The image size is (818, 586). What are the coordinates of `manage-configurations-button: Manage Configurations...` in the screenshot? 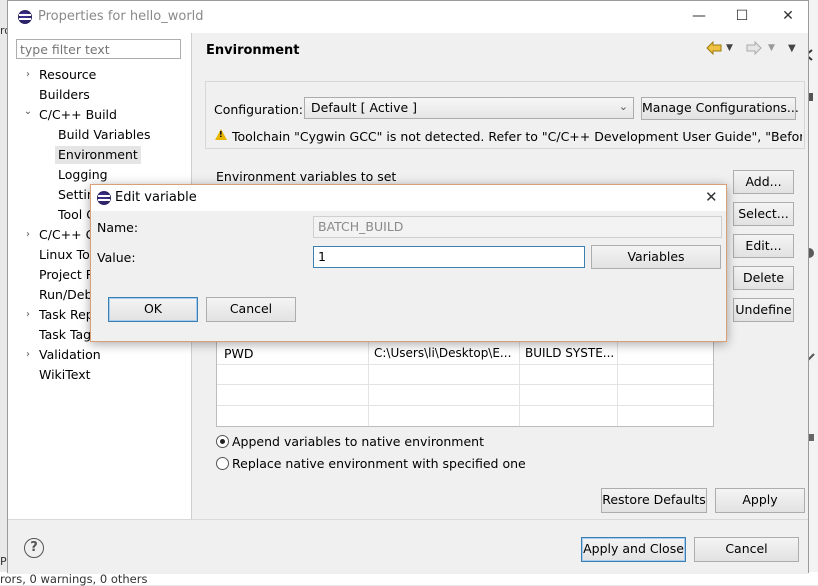 It's located at (720, 108).